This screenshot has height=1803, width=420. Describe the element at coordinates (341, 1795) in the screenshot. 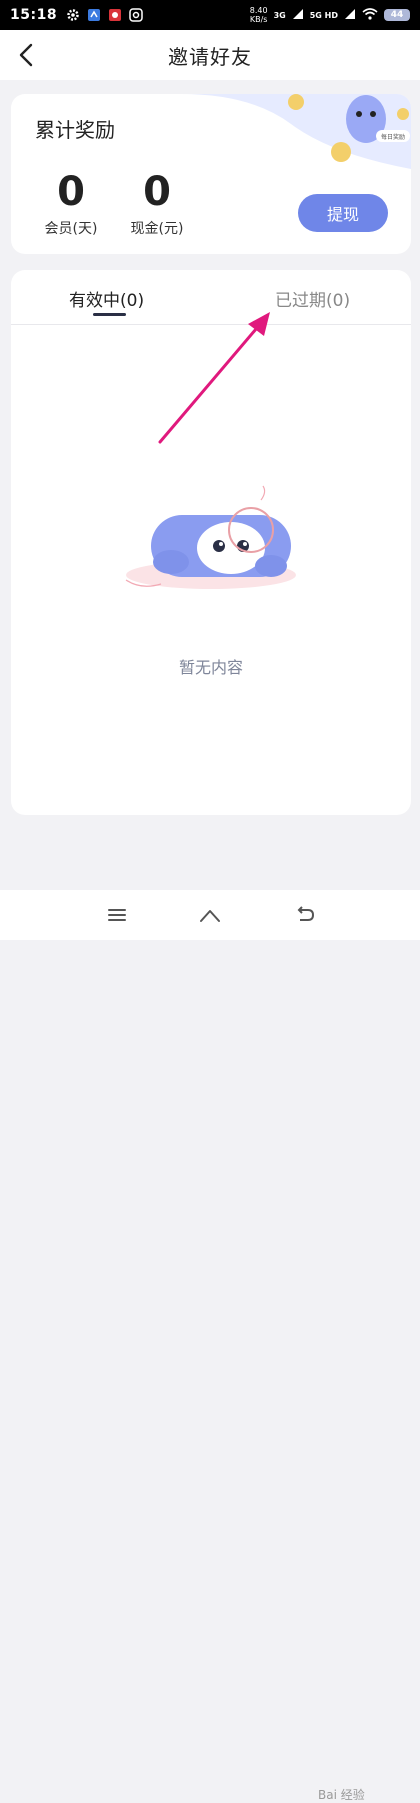

I see `watermark-text: Bai 经验` at that location.